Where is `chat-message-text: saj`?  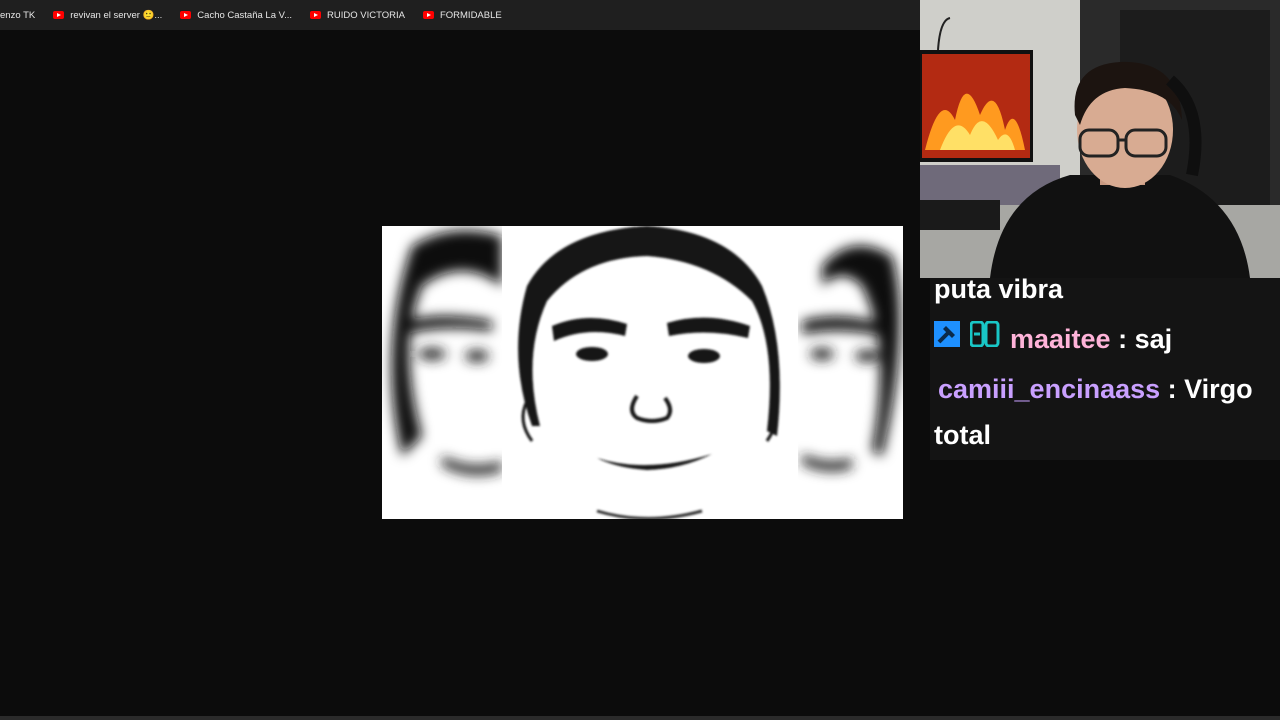
chat-message-text: saj is located at coordinates (1153, 339).